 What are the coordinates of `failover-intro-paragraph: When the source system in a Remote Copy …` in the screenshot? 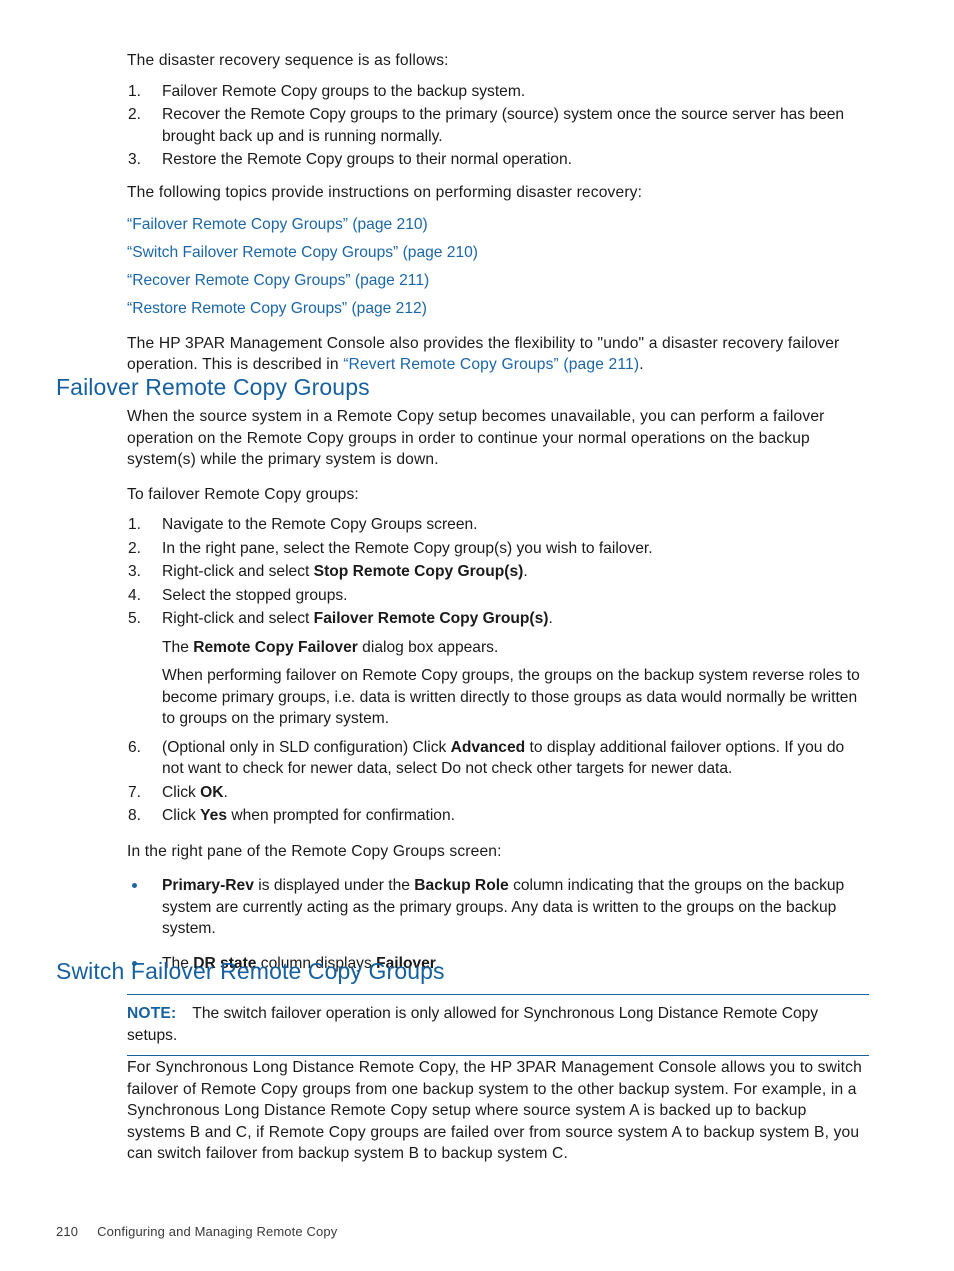 It's located at (476, 438).